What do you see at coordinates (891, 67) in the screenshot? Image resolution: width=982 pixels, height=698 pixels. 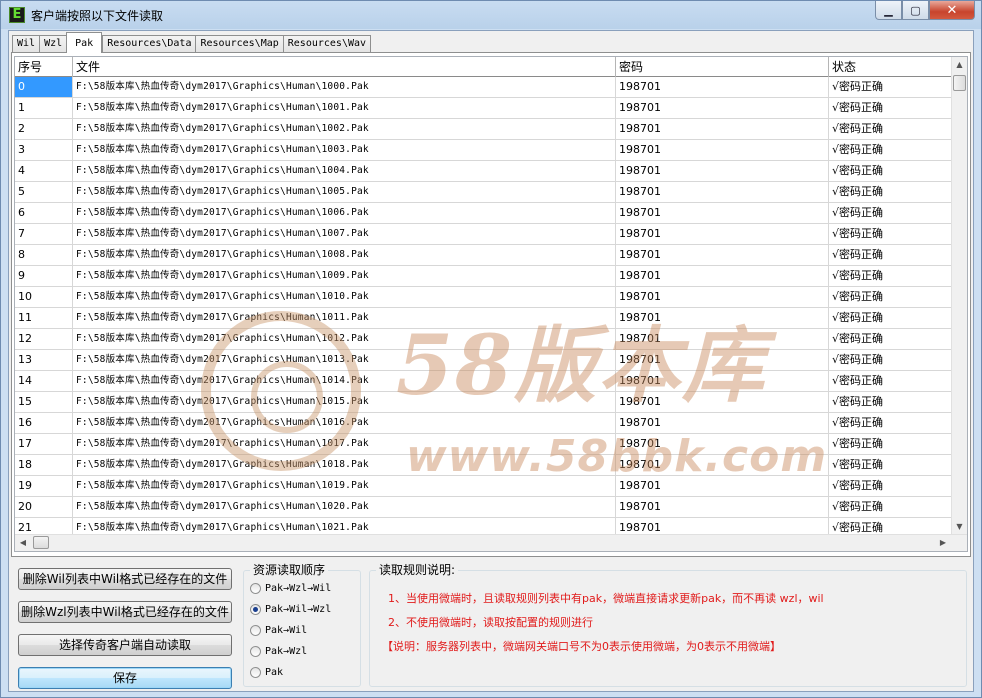 I see `column-header-status: 状态` at bounding box center [891, 67].